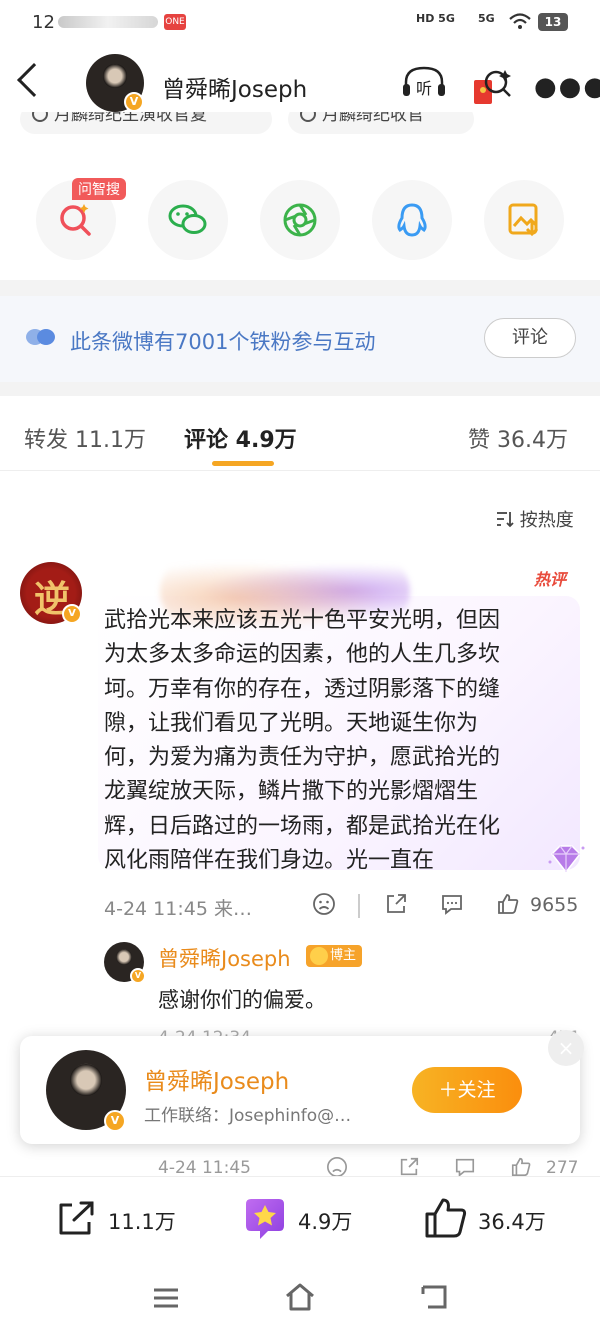  What do you see at coordinates (224, 958) in the screenshot?
I see `reply-user-name: 曾舜晞Joseph` at bounding box center [224, 958].